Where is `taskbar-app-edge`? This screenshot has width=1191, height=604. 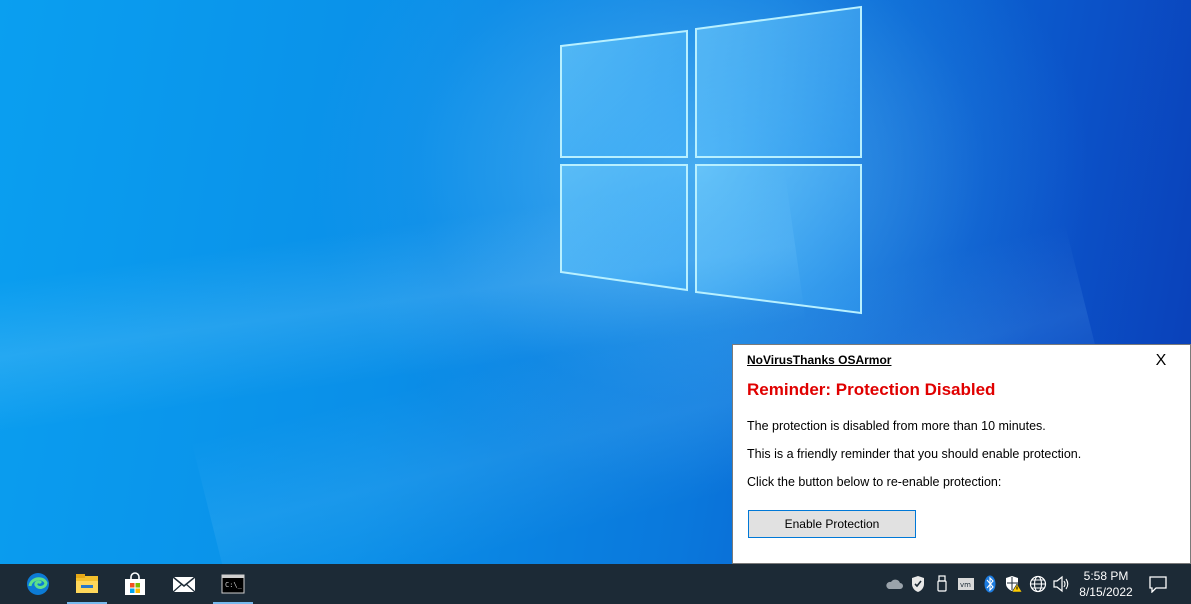
taskbar-app-edge is located at coordinates (38, 584).